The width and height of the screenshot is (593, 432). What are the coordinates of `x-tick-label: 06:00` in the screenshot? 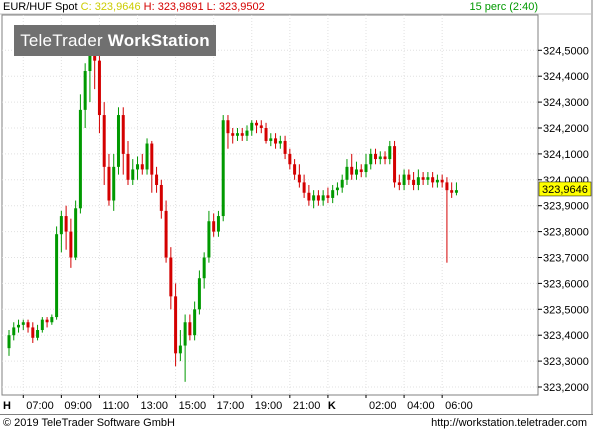 It's located at (459, 406).